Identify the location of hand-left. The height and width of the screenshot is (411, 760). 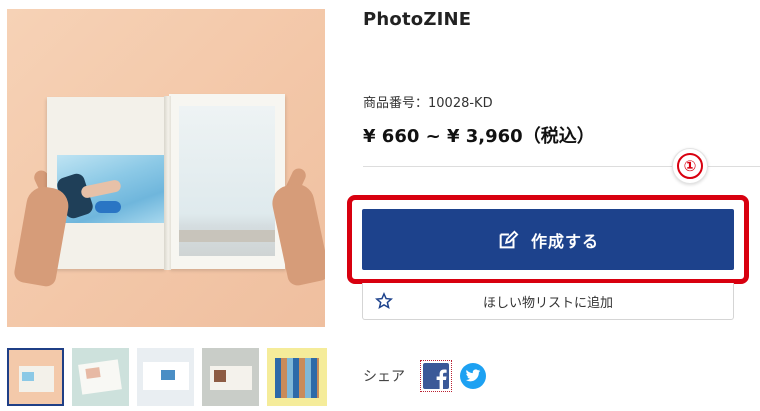
(42, 236).